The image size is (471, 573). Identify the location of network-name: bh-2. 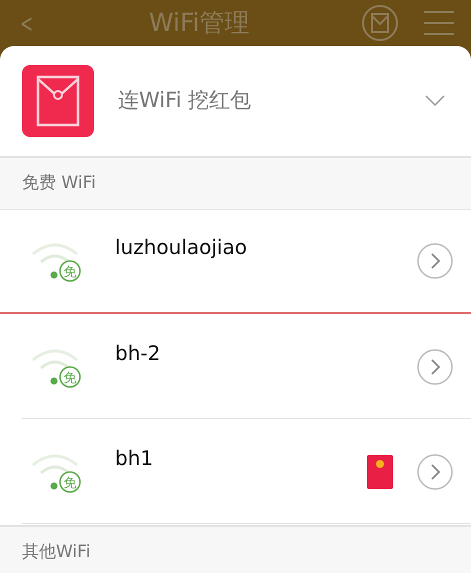
(137, 353).